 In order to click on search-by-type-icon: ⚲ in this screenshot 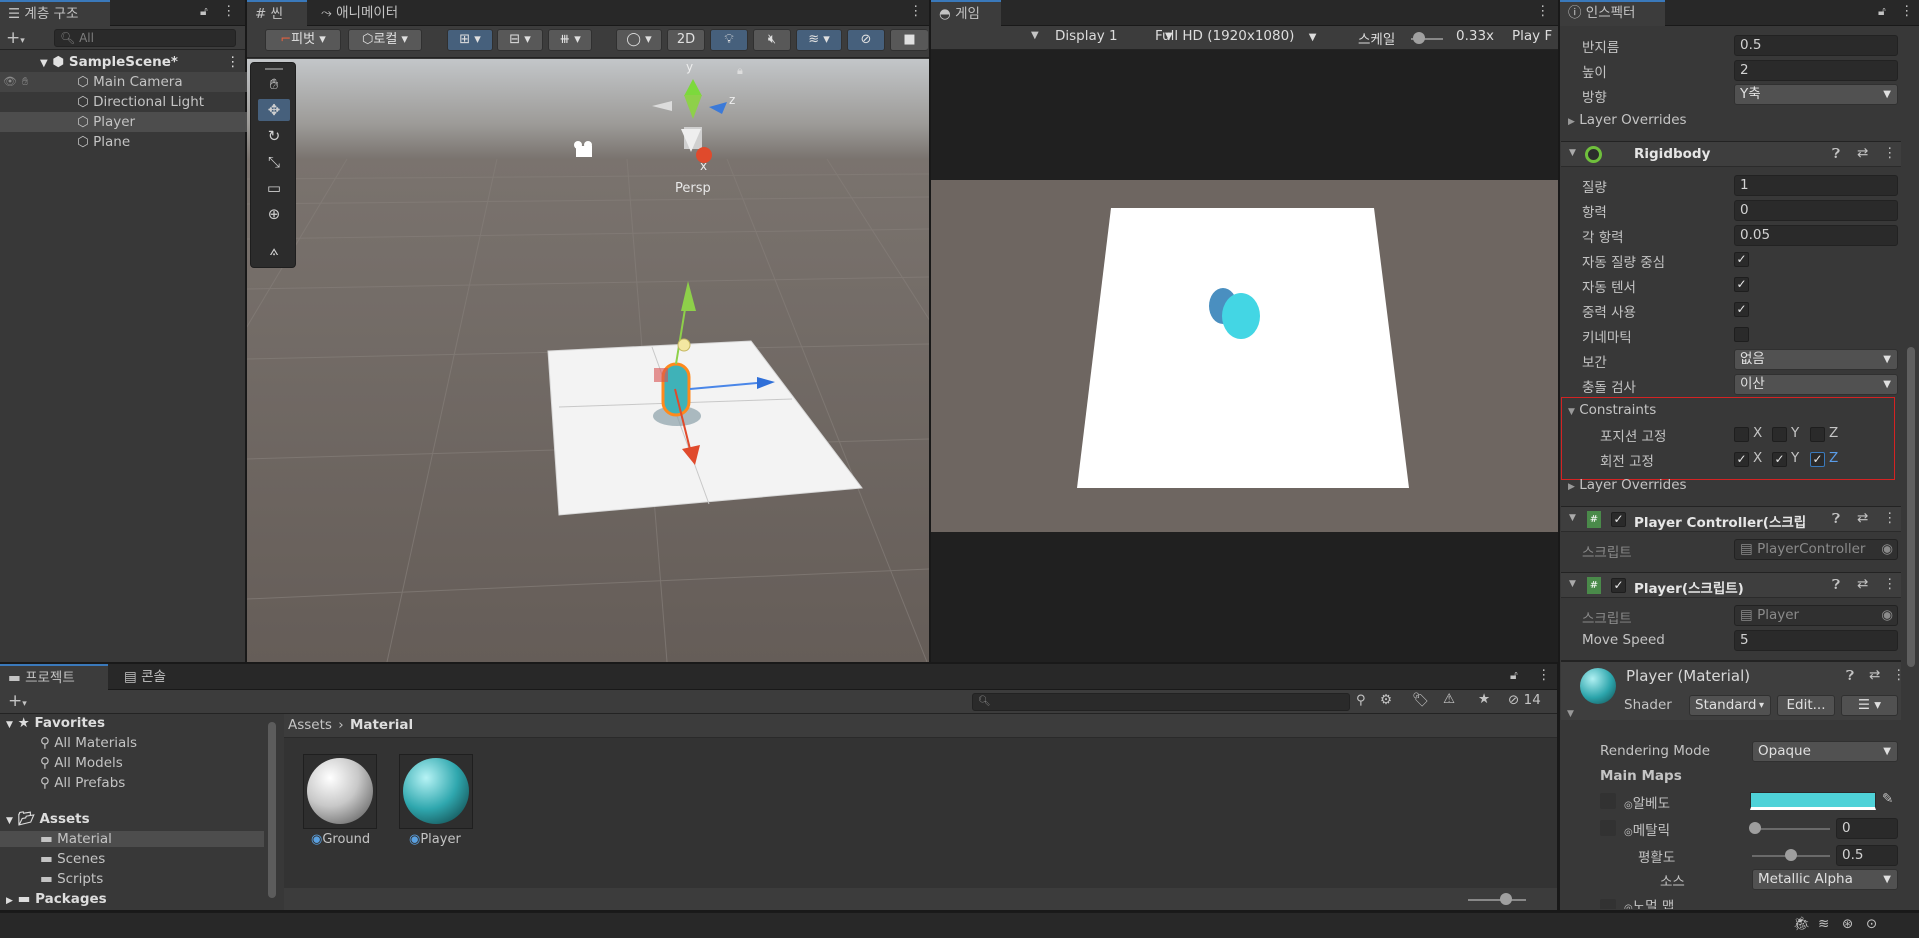, I will do `click(1361, 700)`.